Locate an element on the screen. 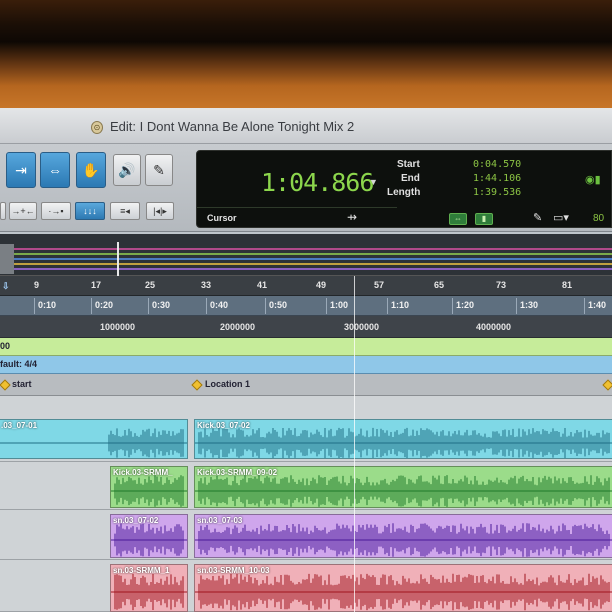  bar-tick: 9 is located at coordinates (37, 285).